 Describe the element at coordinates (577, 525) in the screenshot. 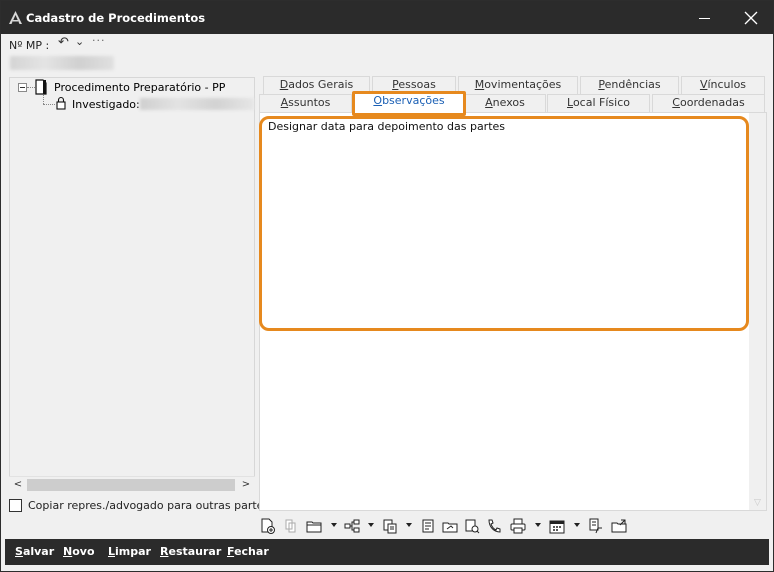

I see `calendar-dropdown-icon` at that location.